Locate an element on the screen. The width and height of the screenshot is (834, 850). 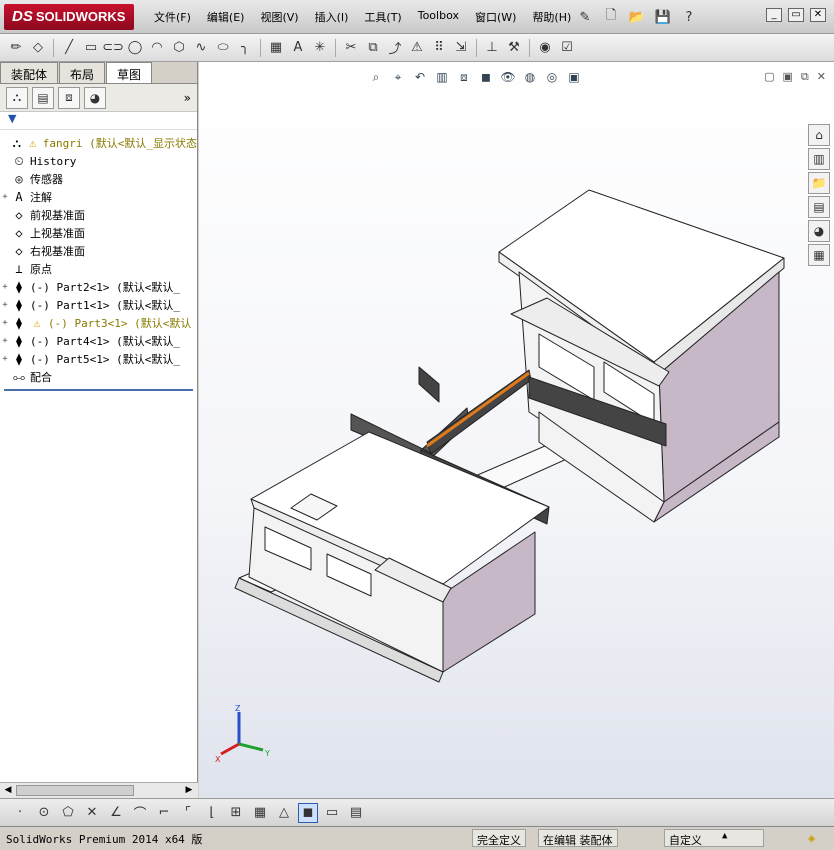
tag-icon: ◈ is located at coordinates (811, 838).